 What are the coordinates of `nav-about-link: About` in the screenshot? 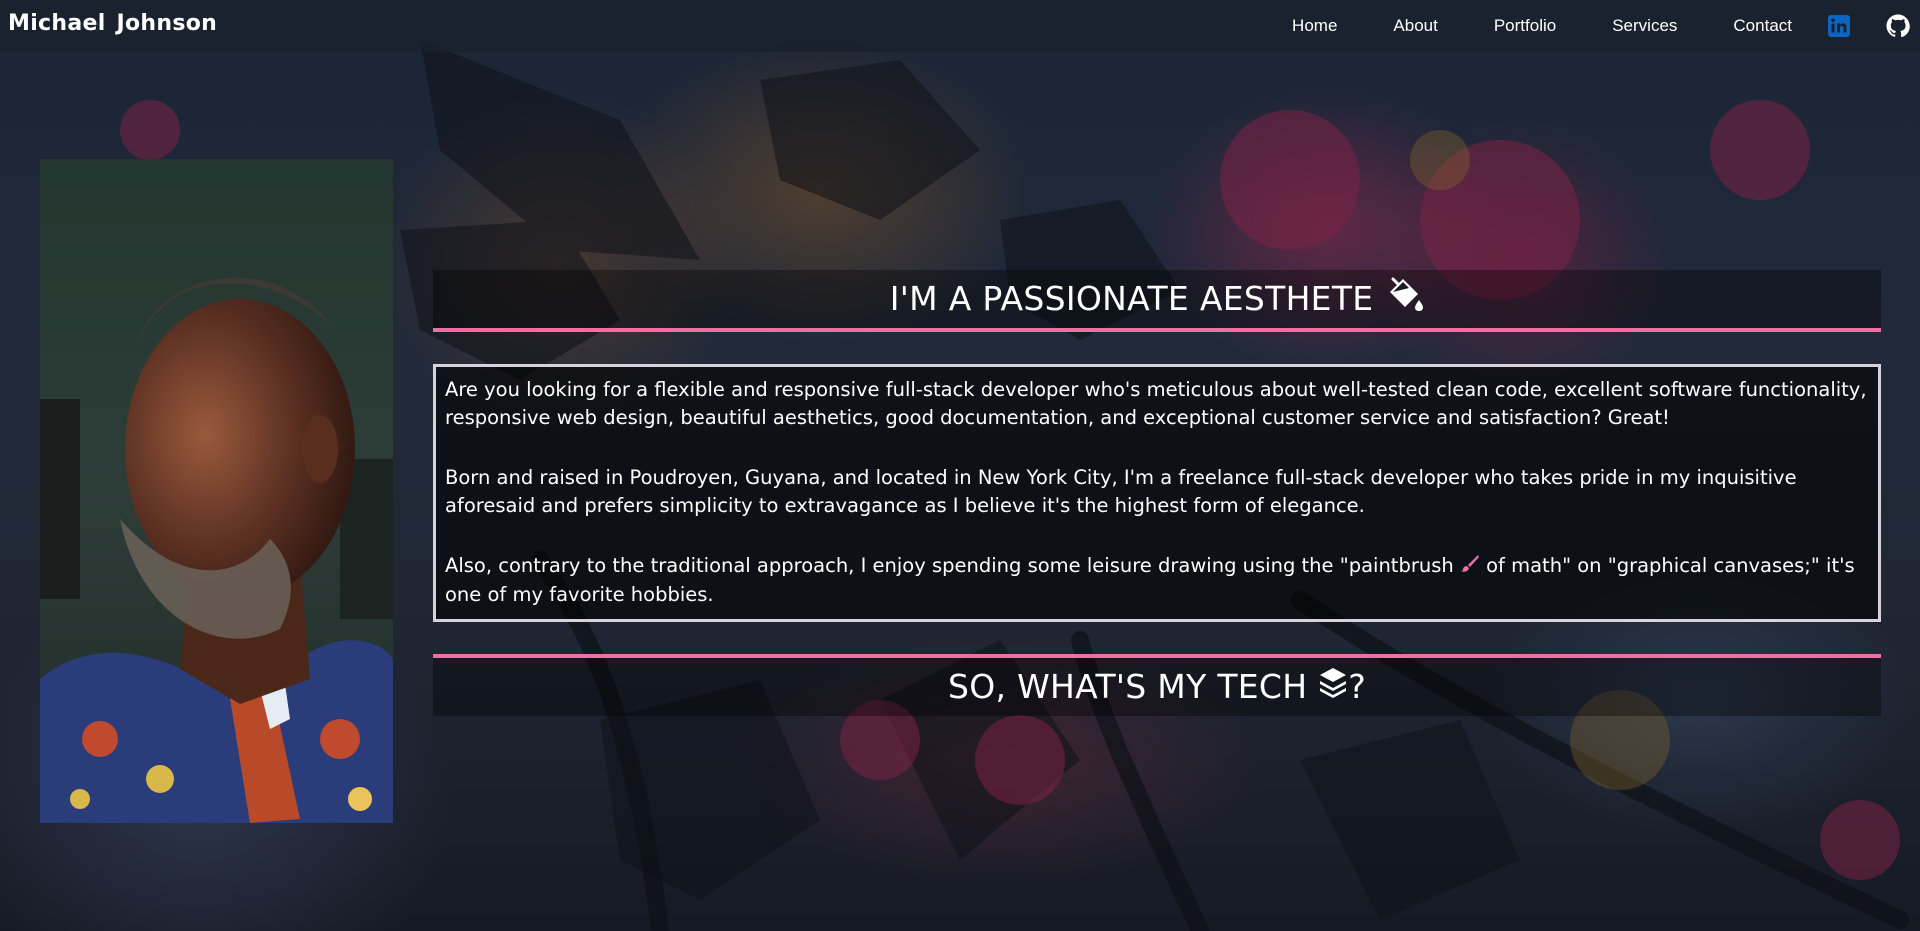 It's located at (1415, 26).